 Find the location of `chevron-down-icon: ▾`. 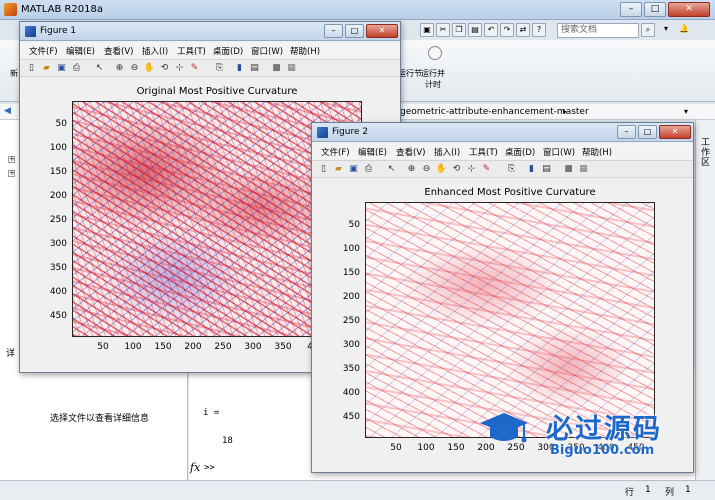

chevron-down-icon: ▾ is located at coordinates (666, 30).